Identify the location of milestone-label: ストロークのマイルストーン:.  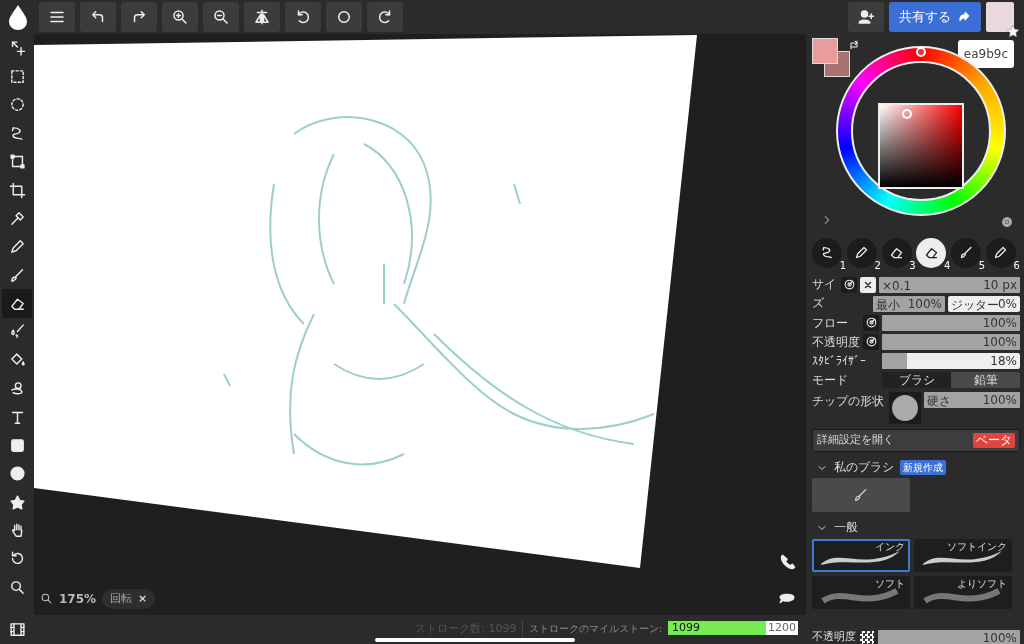
(595, 629).